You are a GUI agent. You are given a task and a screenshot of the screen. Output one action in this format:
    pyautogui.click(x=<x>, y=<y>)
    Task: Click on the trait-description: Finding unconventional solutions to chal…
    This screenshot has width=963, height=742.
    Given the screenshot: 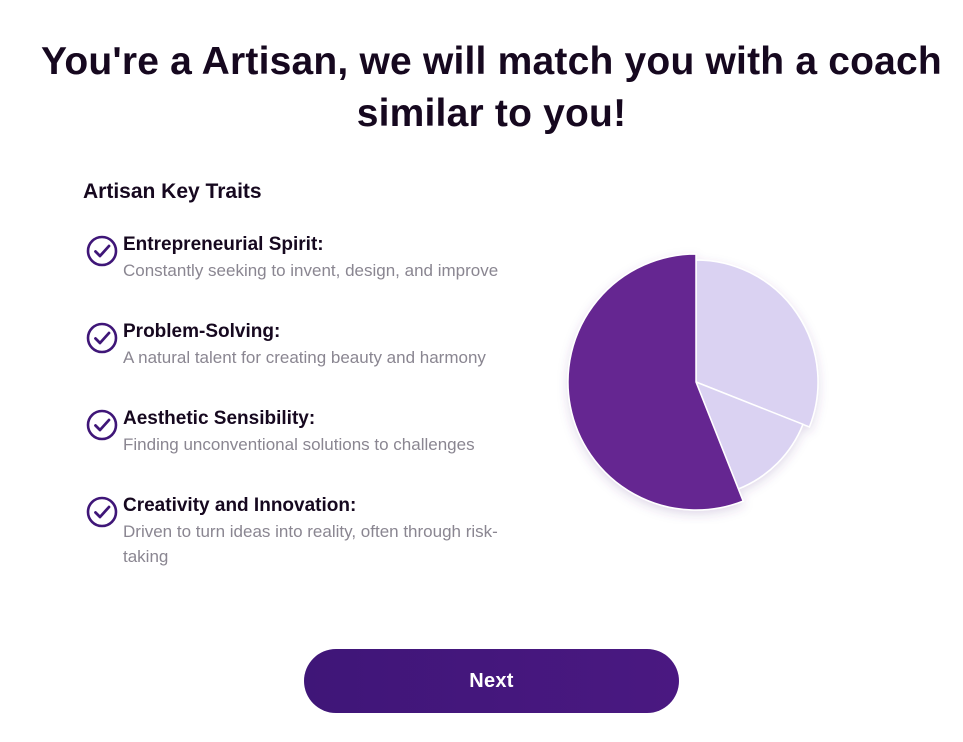 What is the action you would take?
    pyautogui.click(x=299, y=444)
    